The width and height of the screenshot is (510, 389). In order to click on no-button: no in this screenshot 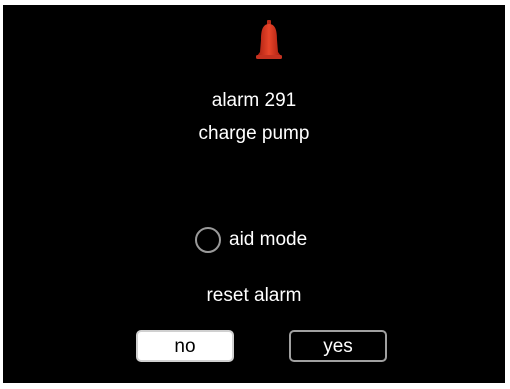, I will do `click(185, 346)`.